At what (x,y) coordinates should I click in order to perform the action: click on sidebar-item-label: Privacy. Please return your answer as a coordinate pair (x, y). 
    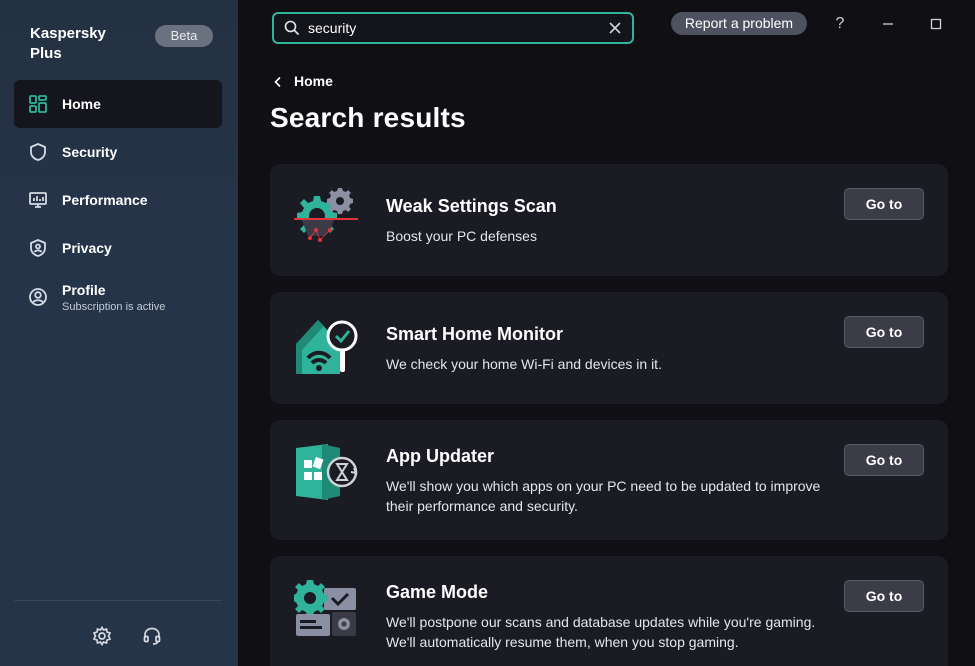
    Looking at the image, I should click on (87, 248).